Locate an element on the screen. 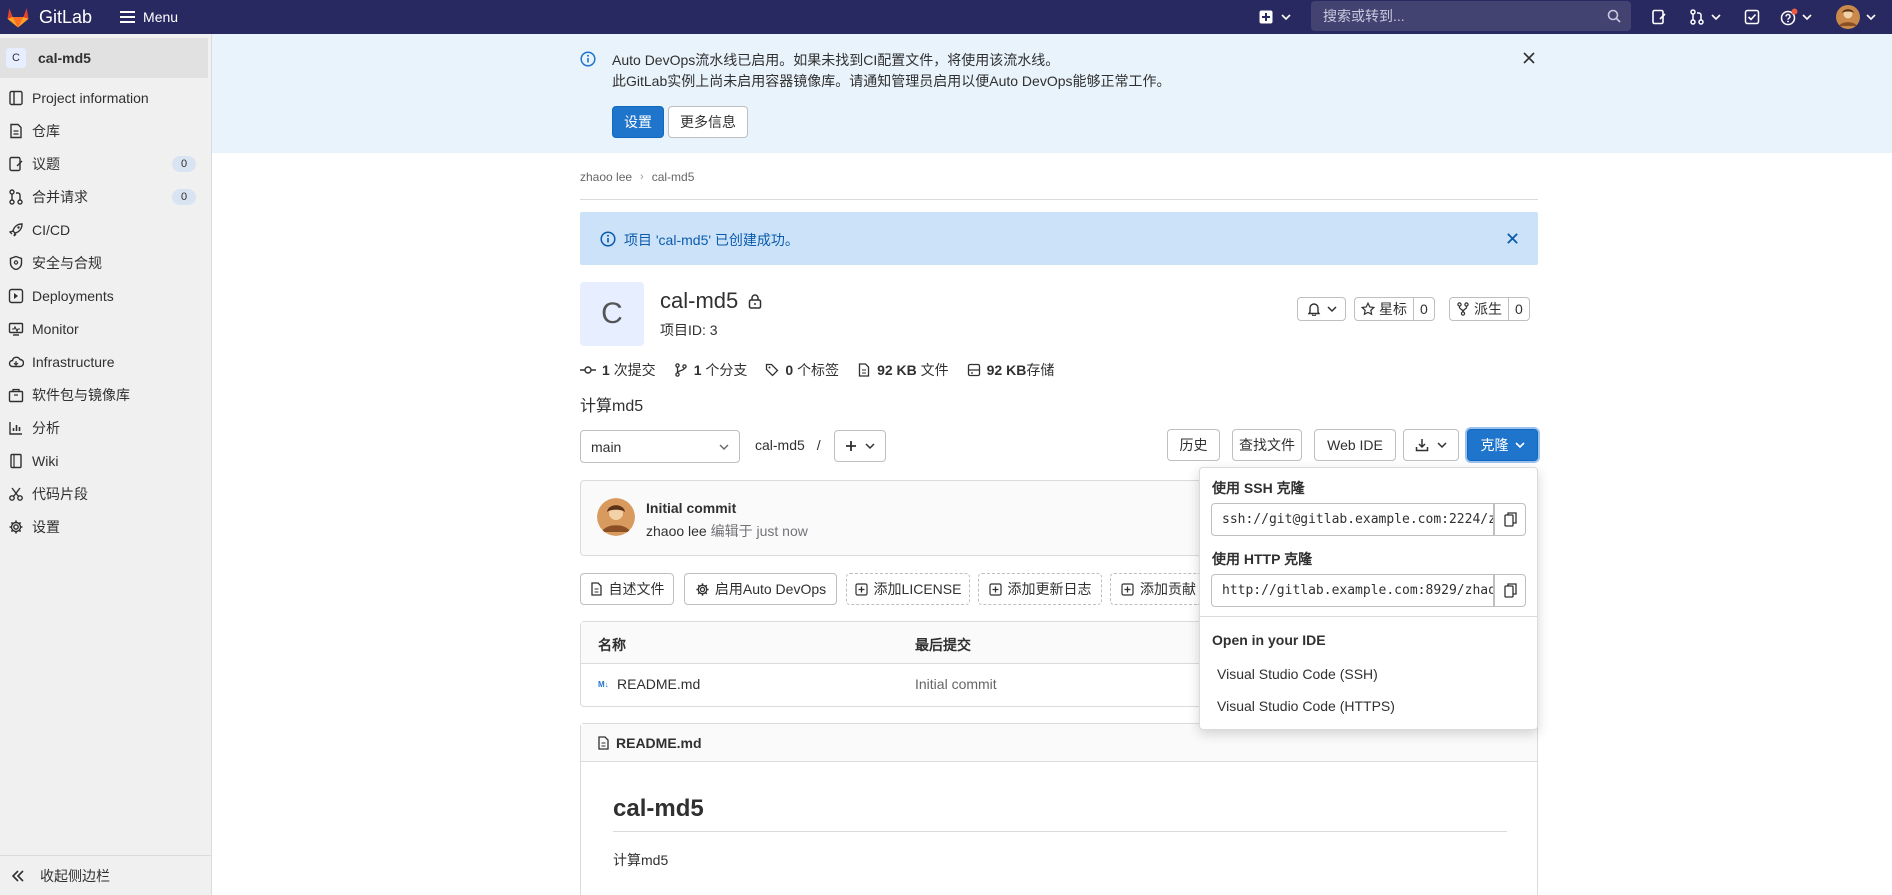 This screenshot has width=1892, height=895. banner-settings-button: 设置 is located at coordinates (638, 122).